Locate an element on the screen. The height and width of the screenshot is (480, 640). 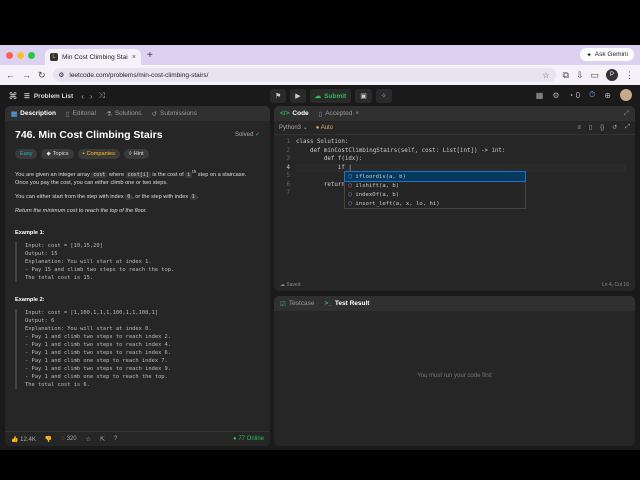
submit-button: ☁ Submit is located at coordinates (330, 96).